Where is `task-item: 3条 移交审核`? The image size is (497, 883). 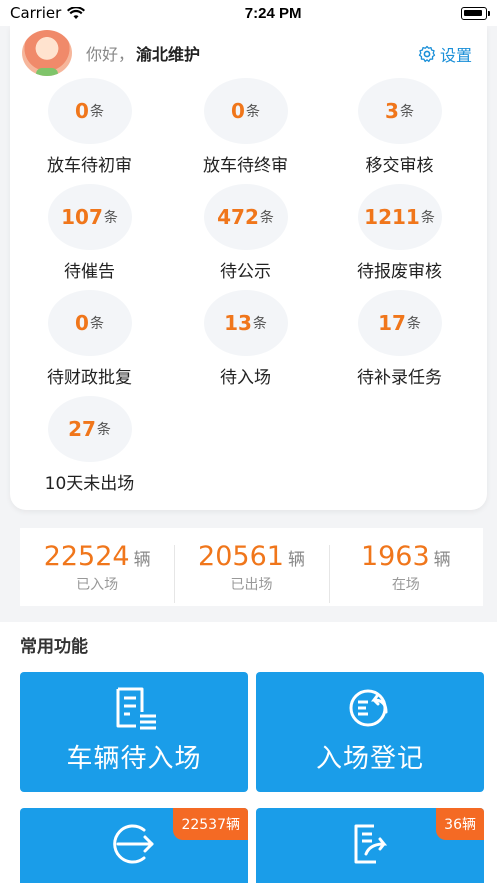
task-item: 3条 移交审核 is located at coordinates (399, 127).